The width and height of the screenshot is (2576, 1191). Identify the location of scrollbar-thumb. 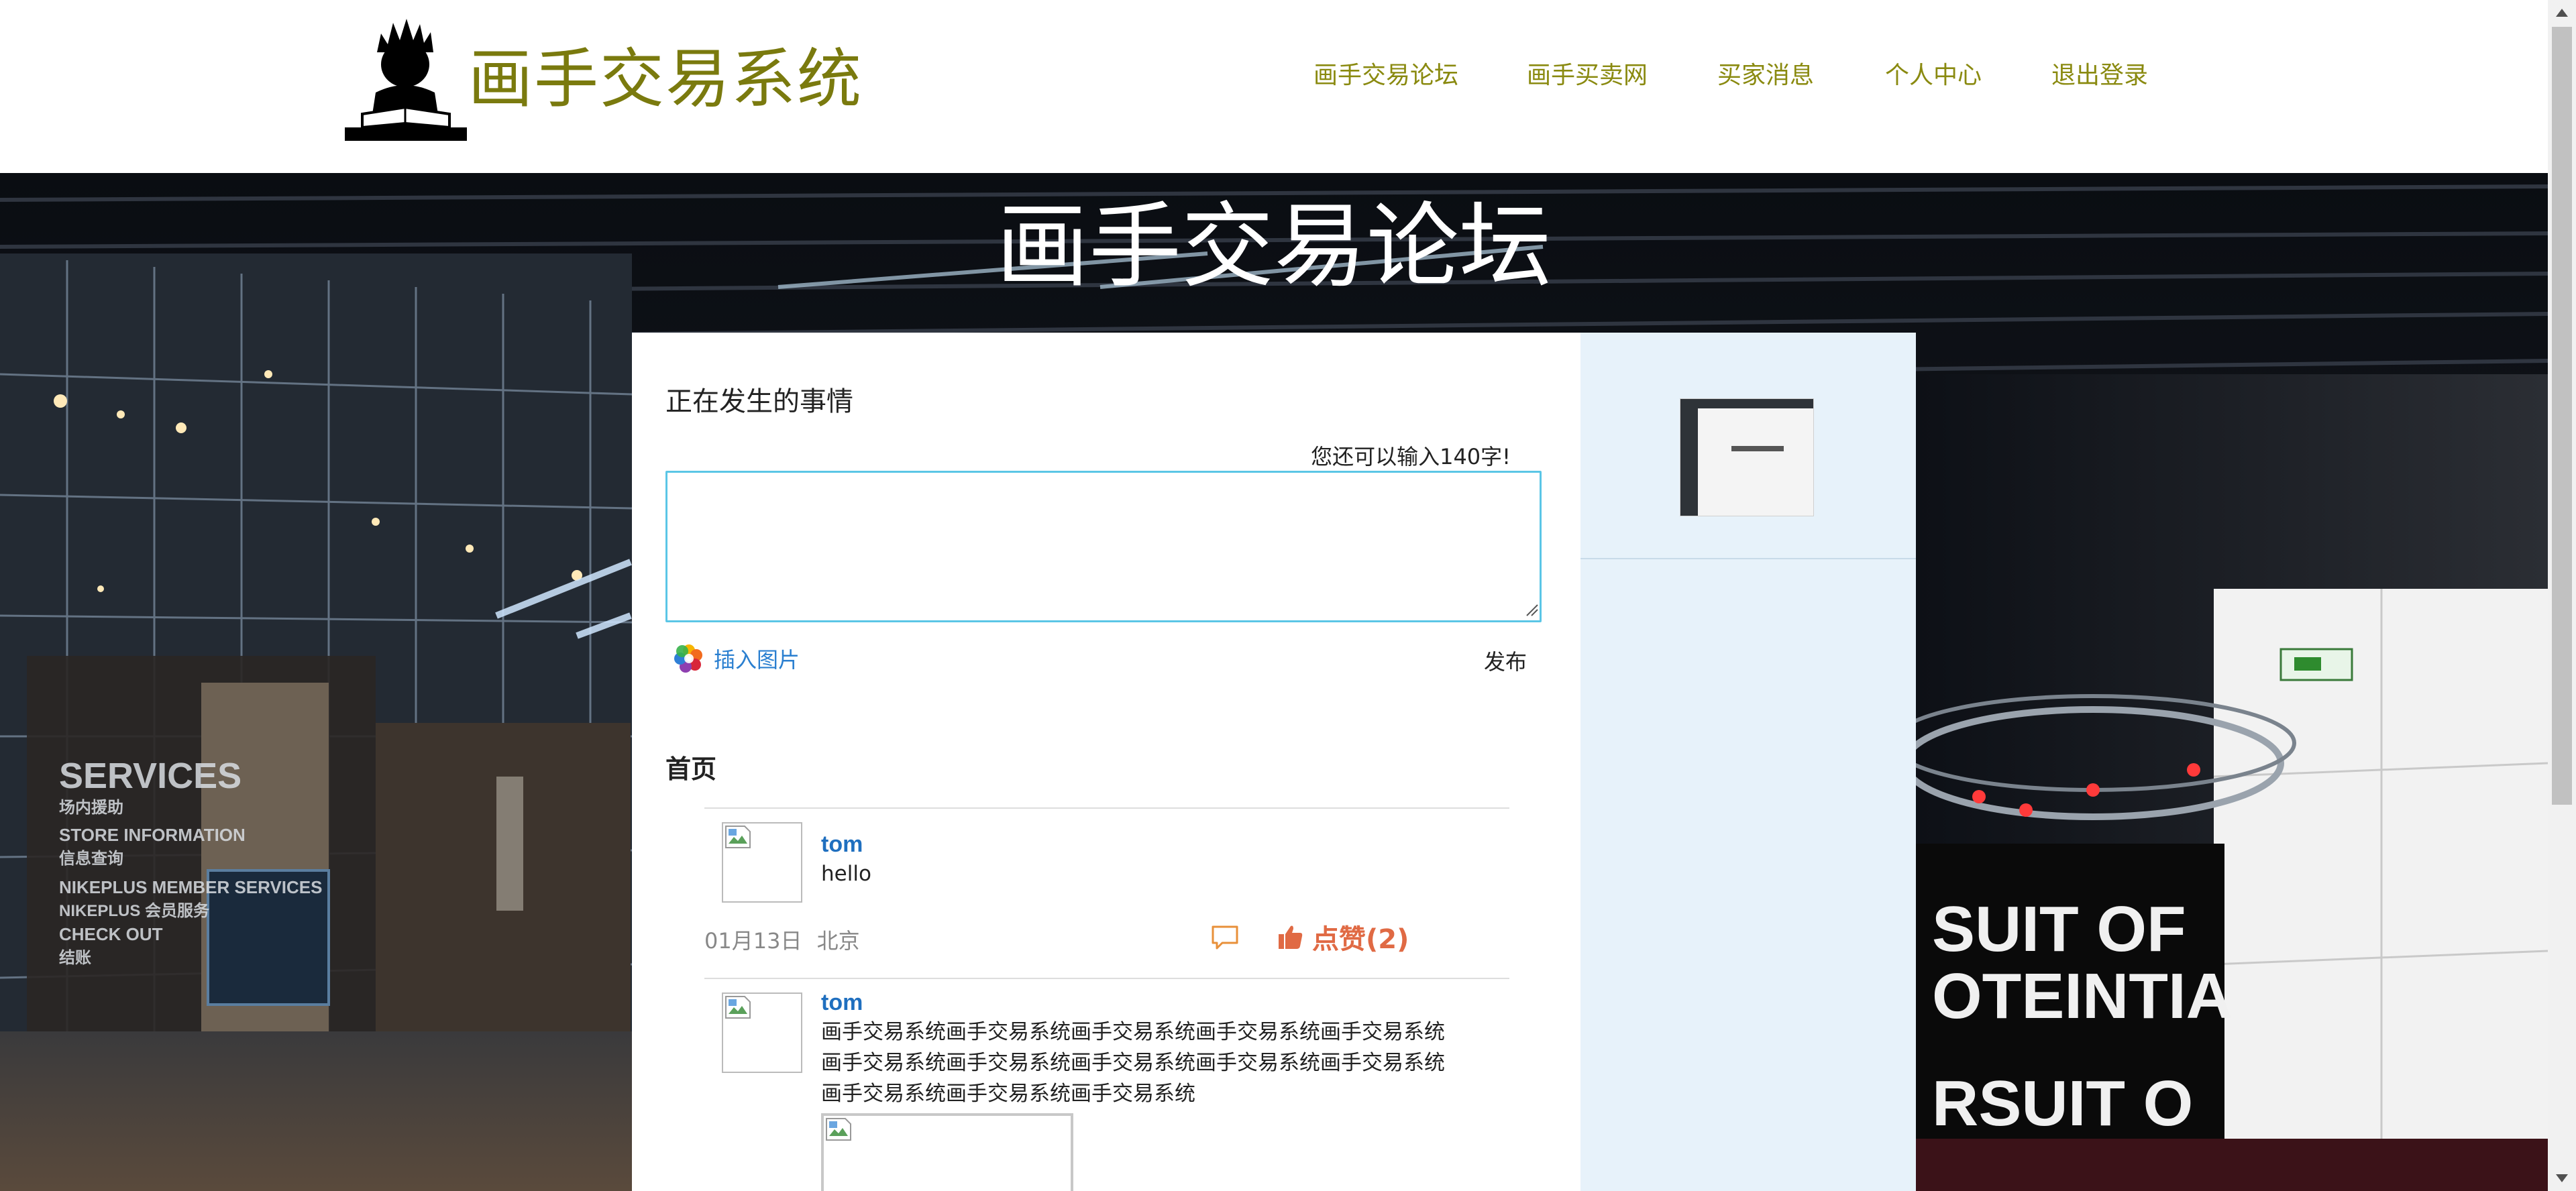
(2562, 416).